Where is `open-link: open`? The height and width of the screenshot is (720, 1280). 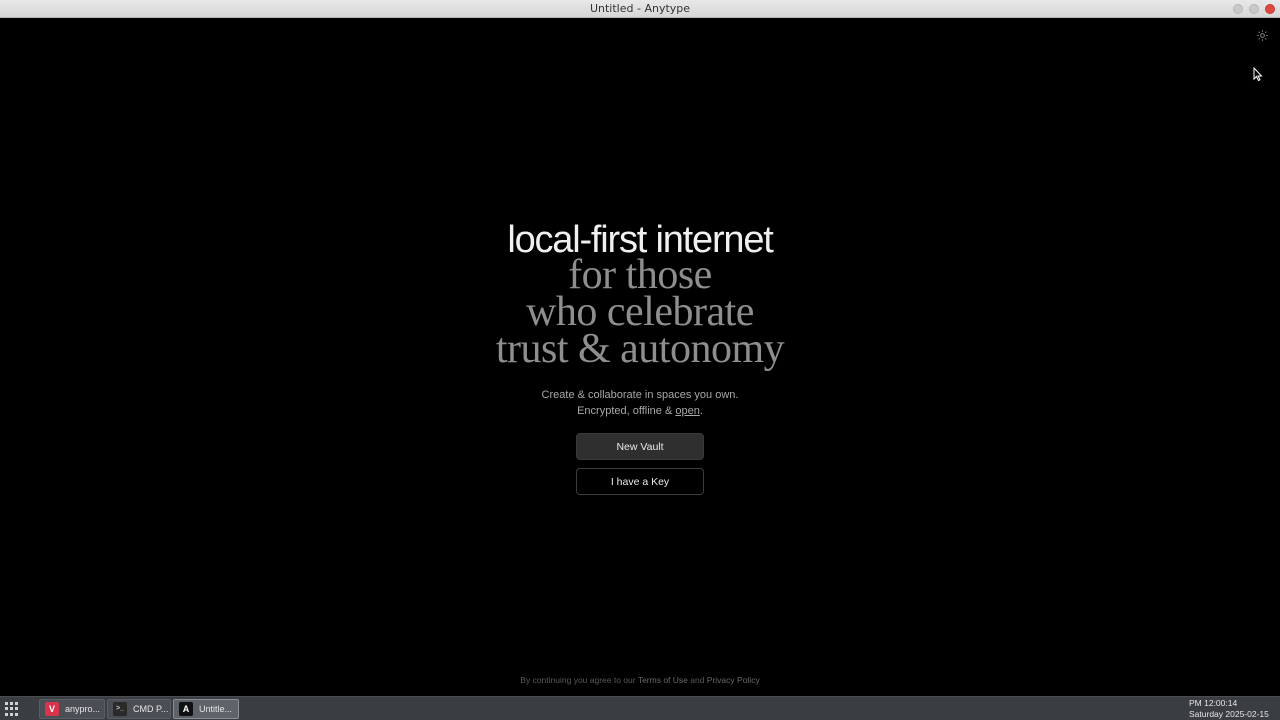
open-link: open is located at coordinates (687, 411).